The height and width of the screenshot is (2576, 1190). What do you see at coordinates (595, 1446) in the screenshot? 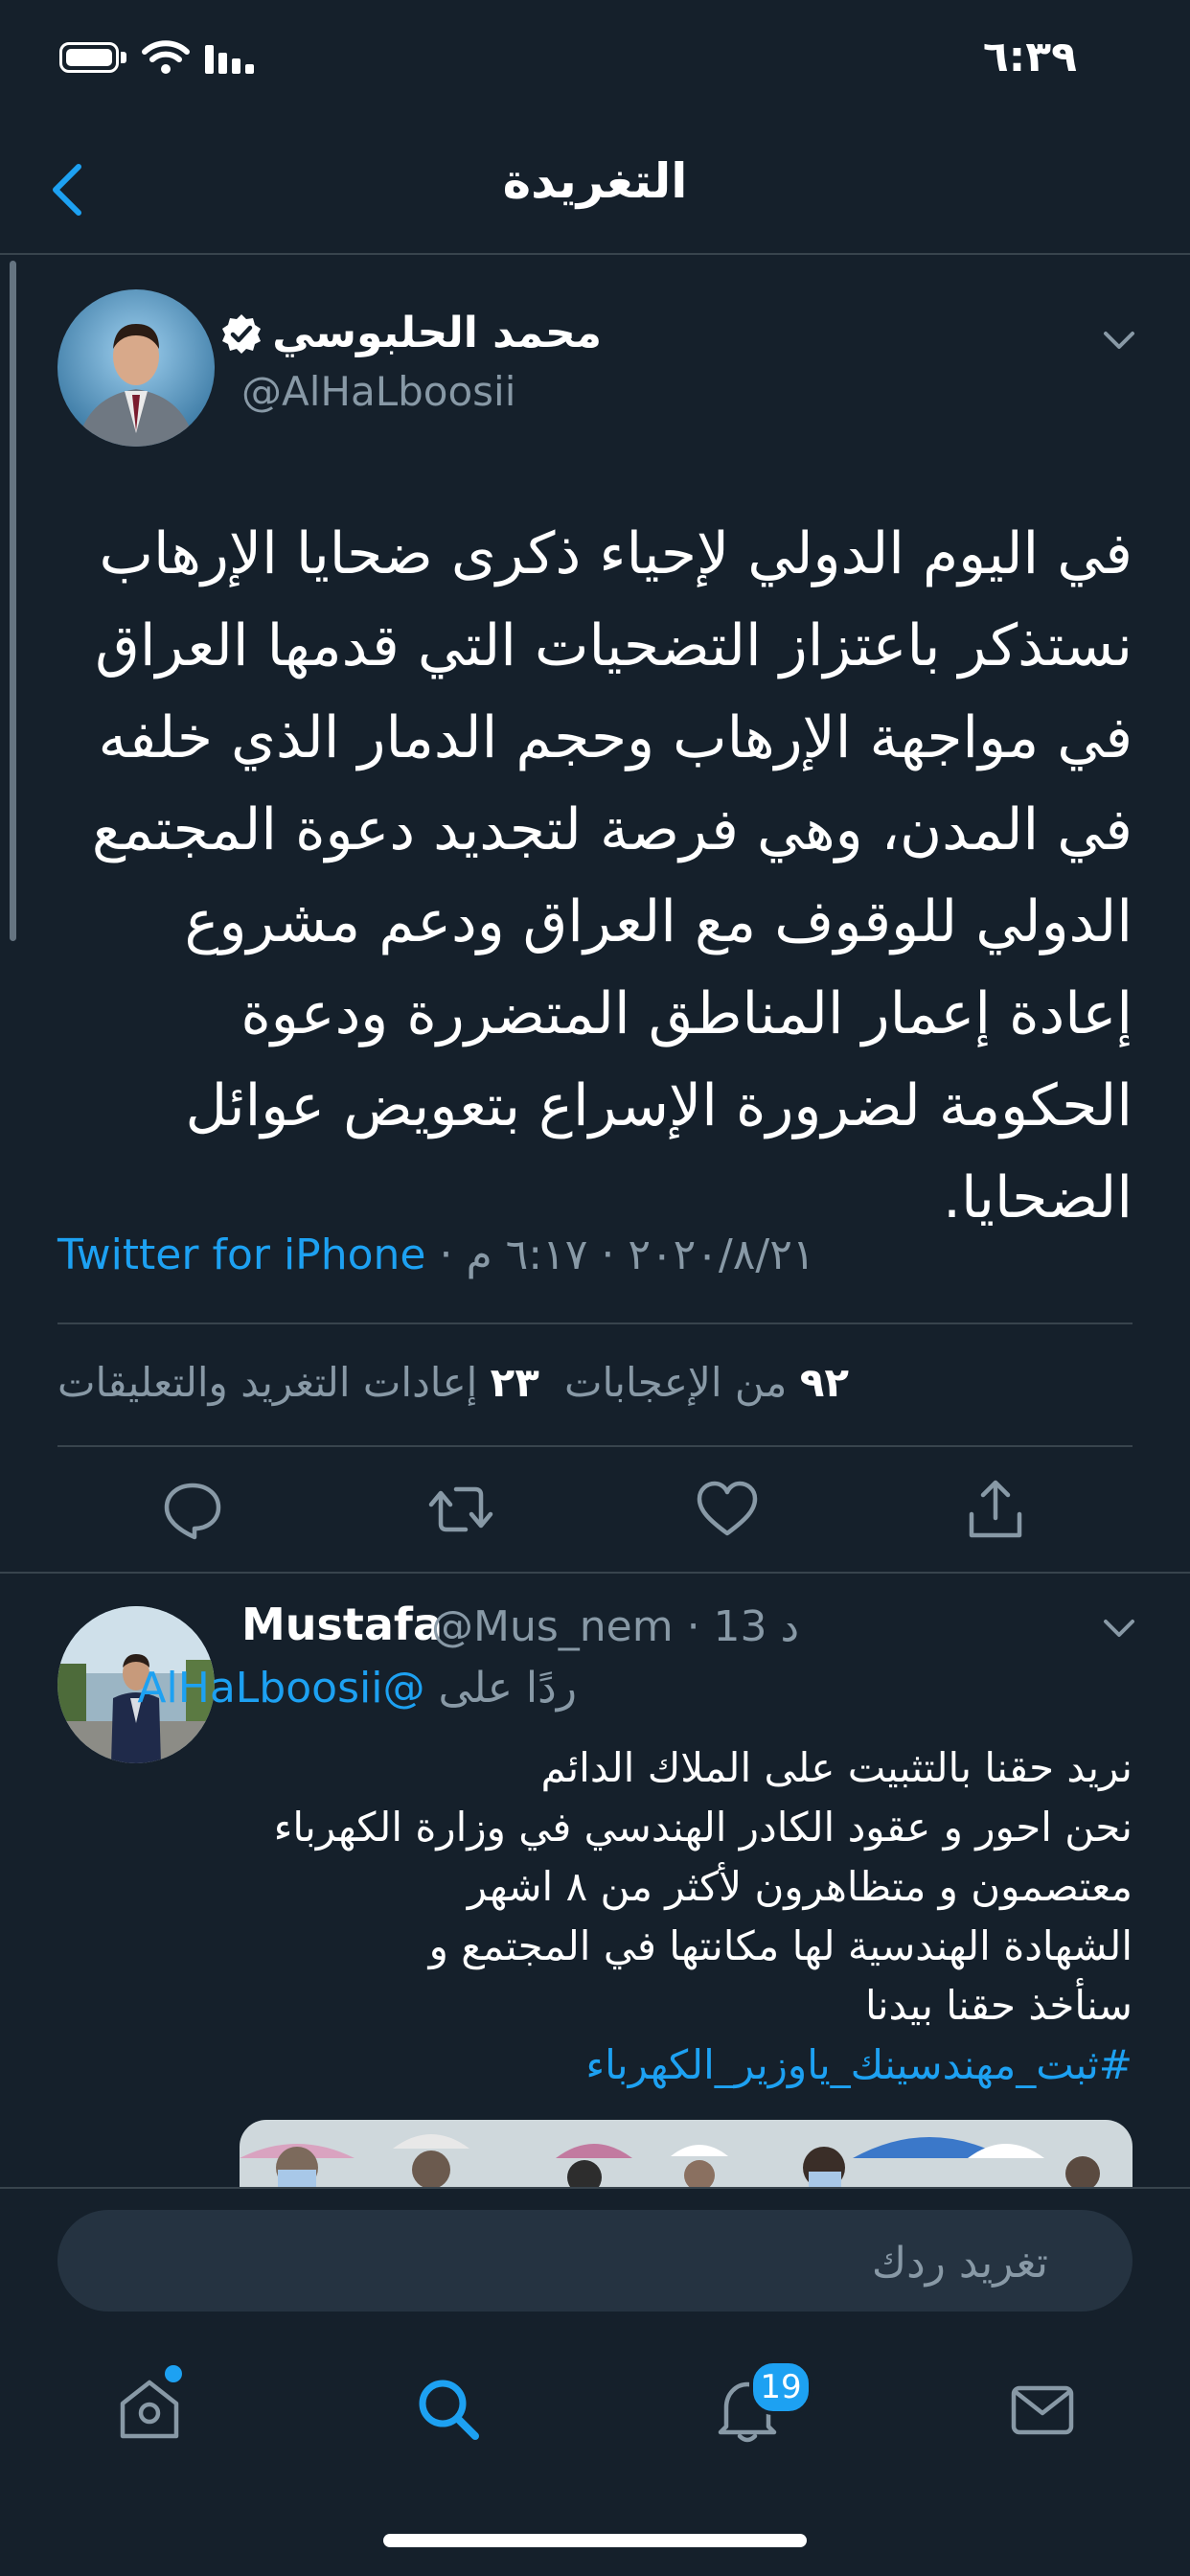
I see `stats-divider` at bounding box center [595, 1446].